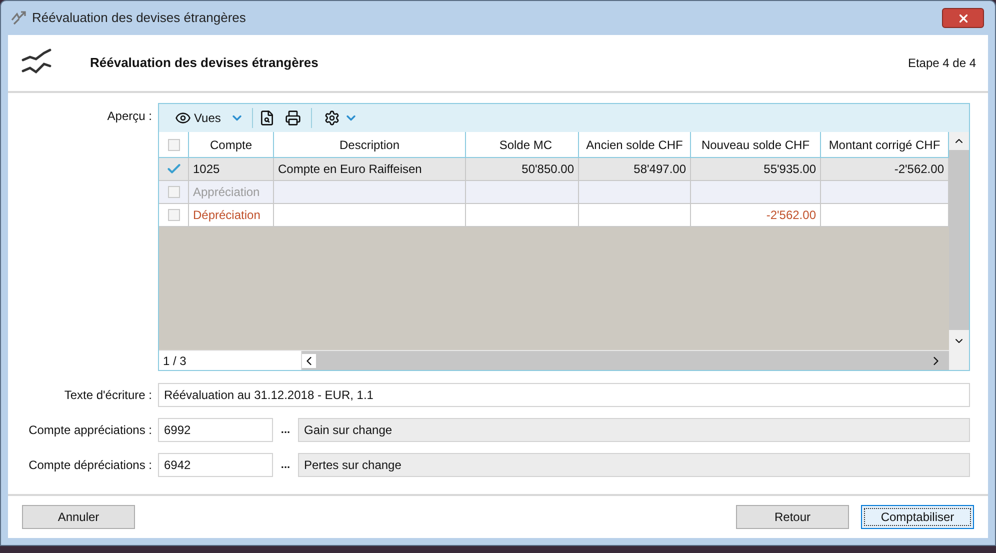  What do you see at coordinates (266, 118) in the screenshot?
I see `preview-icon` at bounding box center [266, 118].